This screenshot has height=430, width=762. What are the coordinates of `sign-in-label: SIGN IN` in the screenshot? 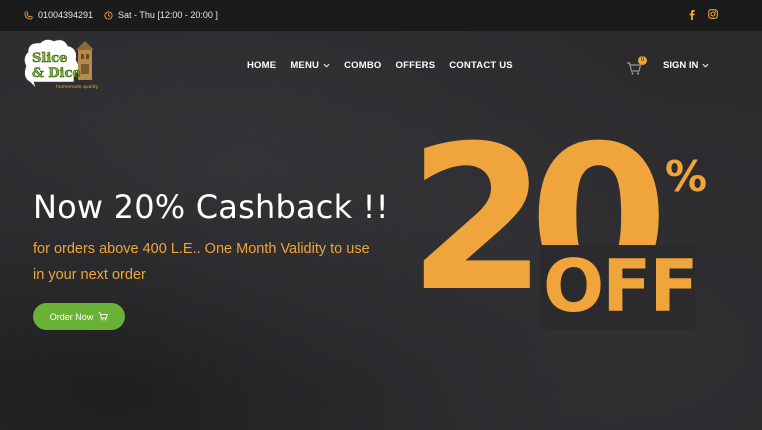 It's located at (681, 65).